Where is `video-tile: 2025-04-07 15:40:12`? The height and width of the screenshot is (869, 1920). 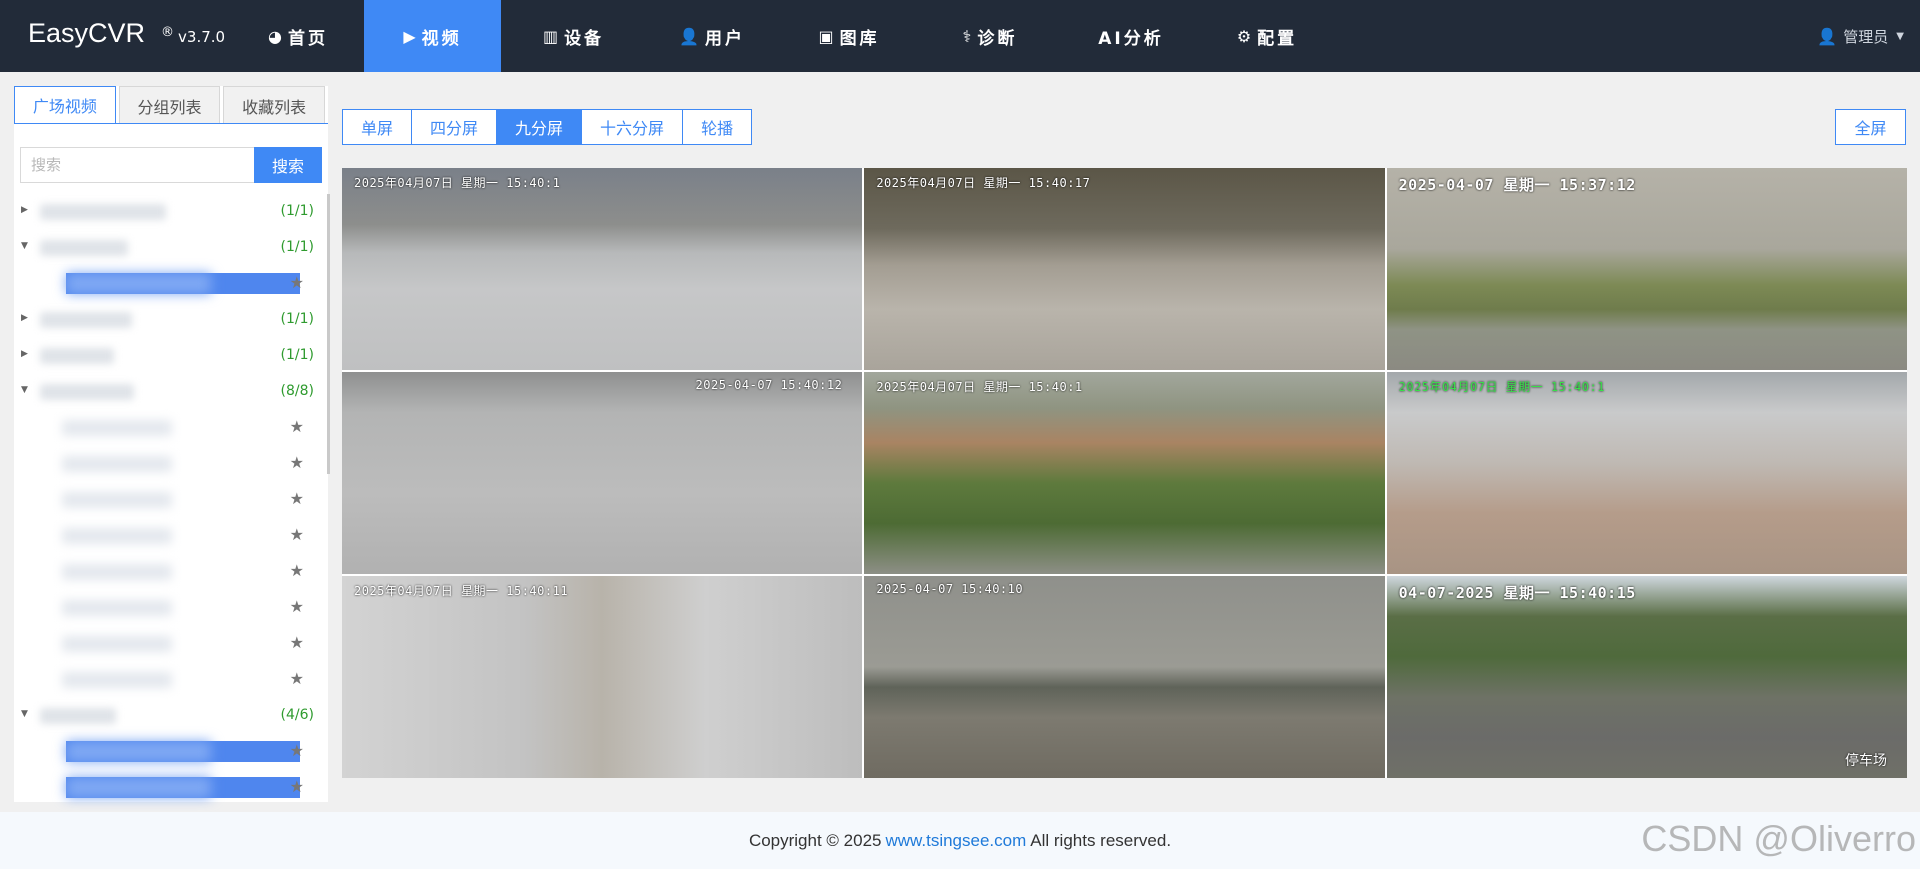
video-tile: 2025-04-07 15:40:12 is located at coordinates (602, 473).